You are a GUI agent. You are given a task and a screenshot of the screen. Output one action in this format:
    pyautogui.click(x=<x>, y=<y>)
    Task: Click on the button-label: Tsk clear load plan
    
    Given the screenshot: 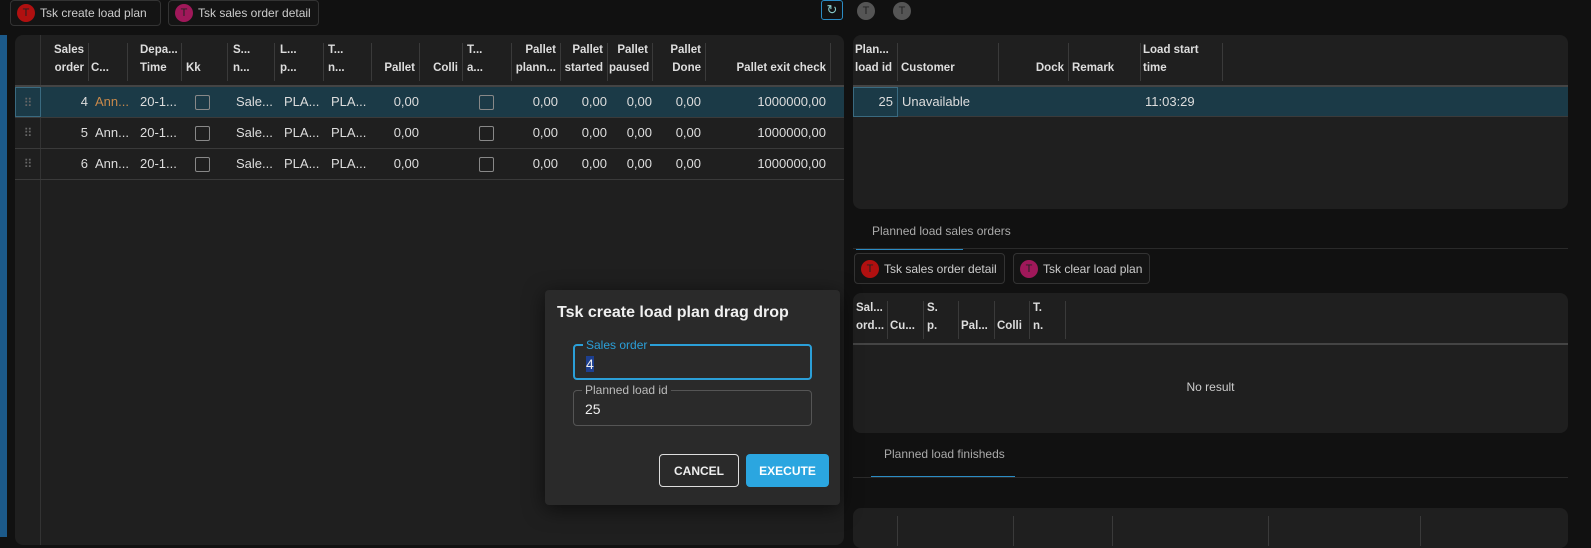 What is the action you would take?
    pyautogui.click(x=1093, y=268)
    